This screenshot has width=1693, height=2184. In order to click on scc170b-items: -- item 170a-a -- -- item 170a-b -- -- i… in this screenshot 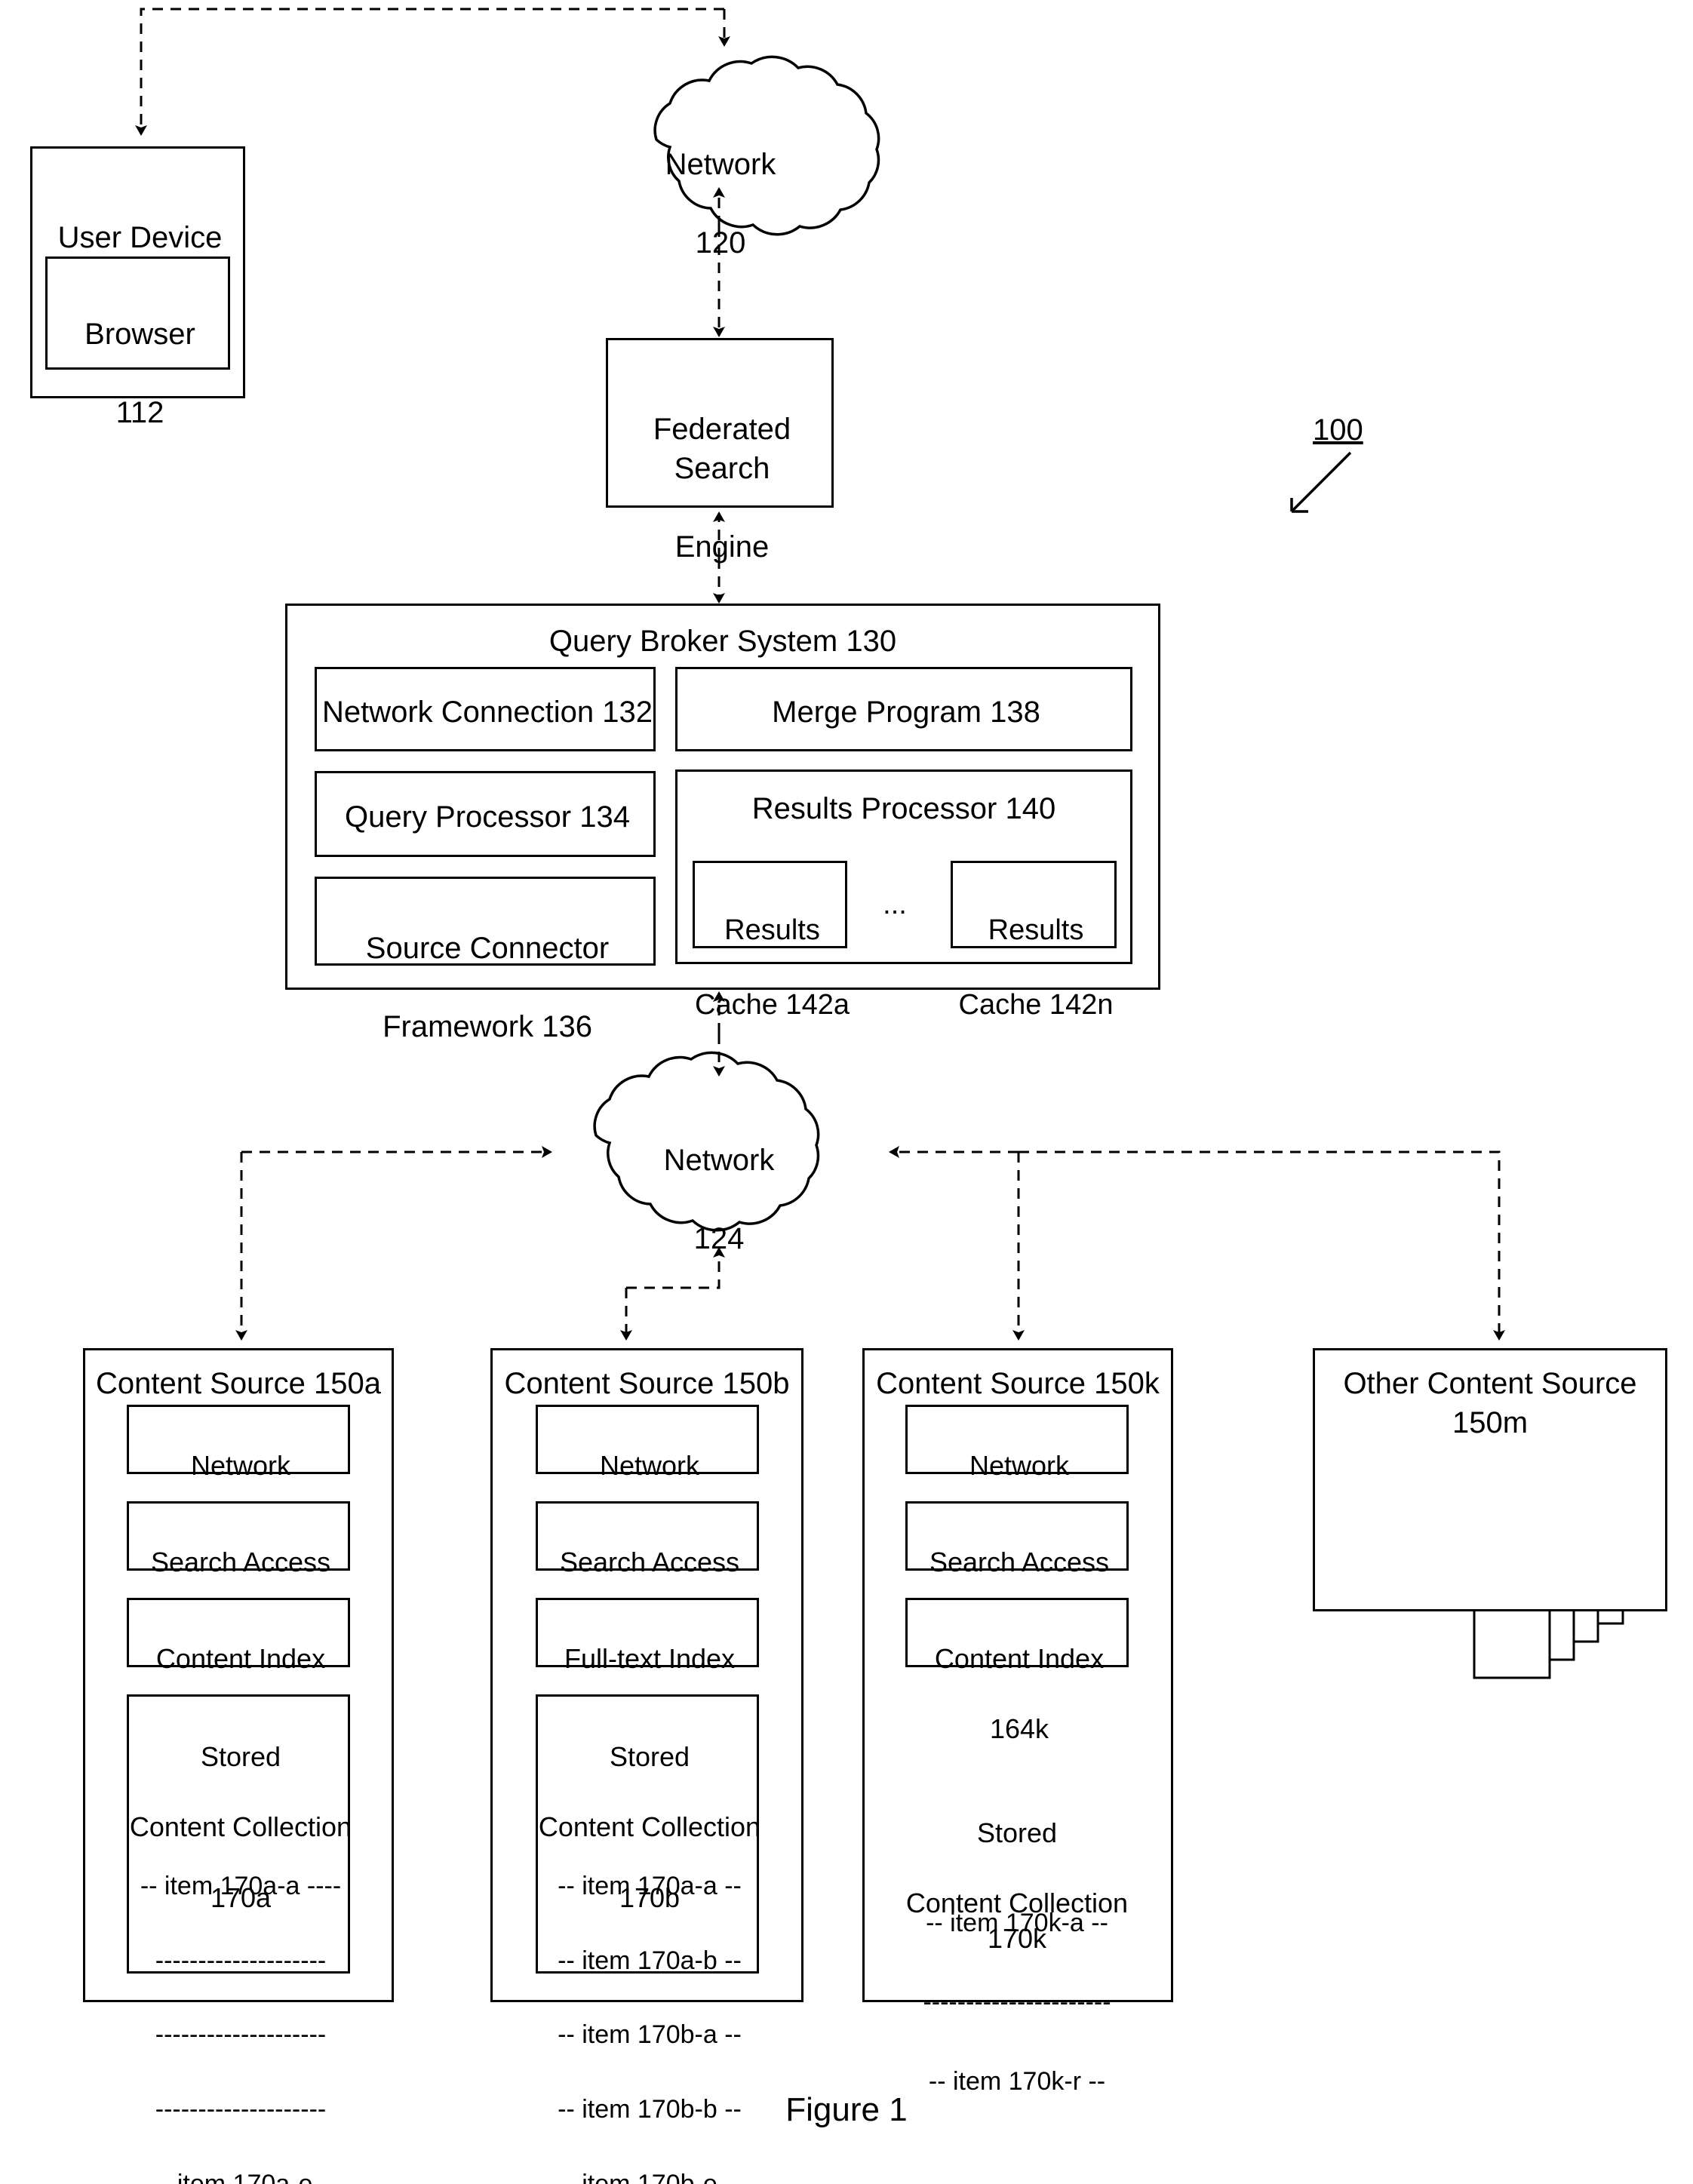, I will do `click(650, 2007)`.